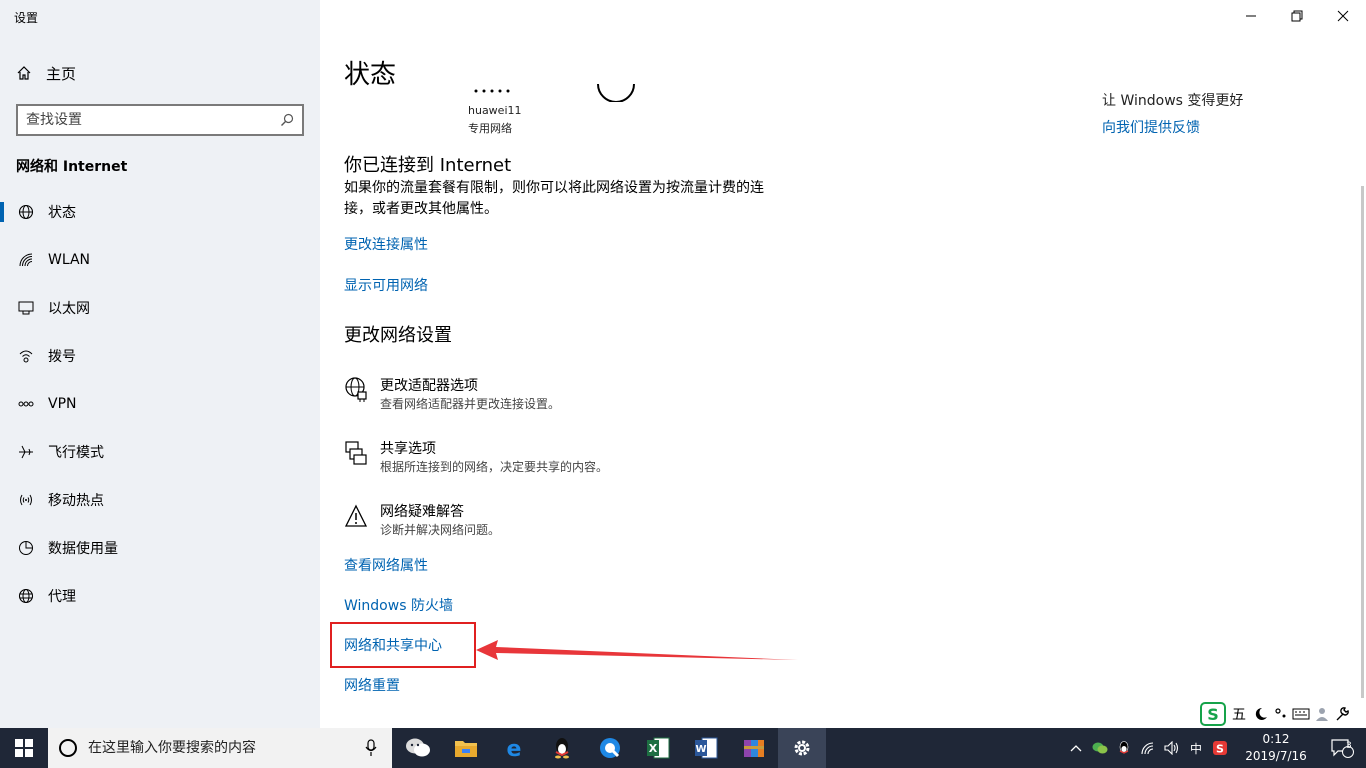 The height and width of the screenshot is (768, 1366). What do you see at coordinates (452, 395) in the screenshot?
I see `adapter-options-item: 更改适配器选项 查看网络适配器并更改连接设置。` at bounding box center [452, 395].